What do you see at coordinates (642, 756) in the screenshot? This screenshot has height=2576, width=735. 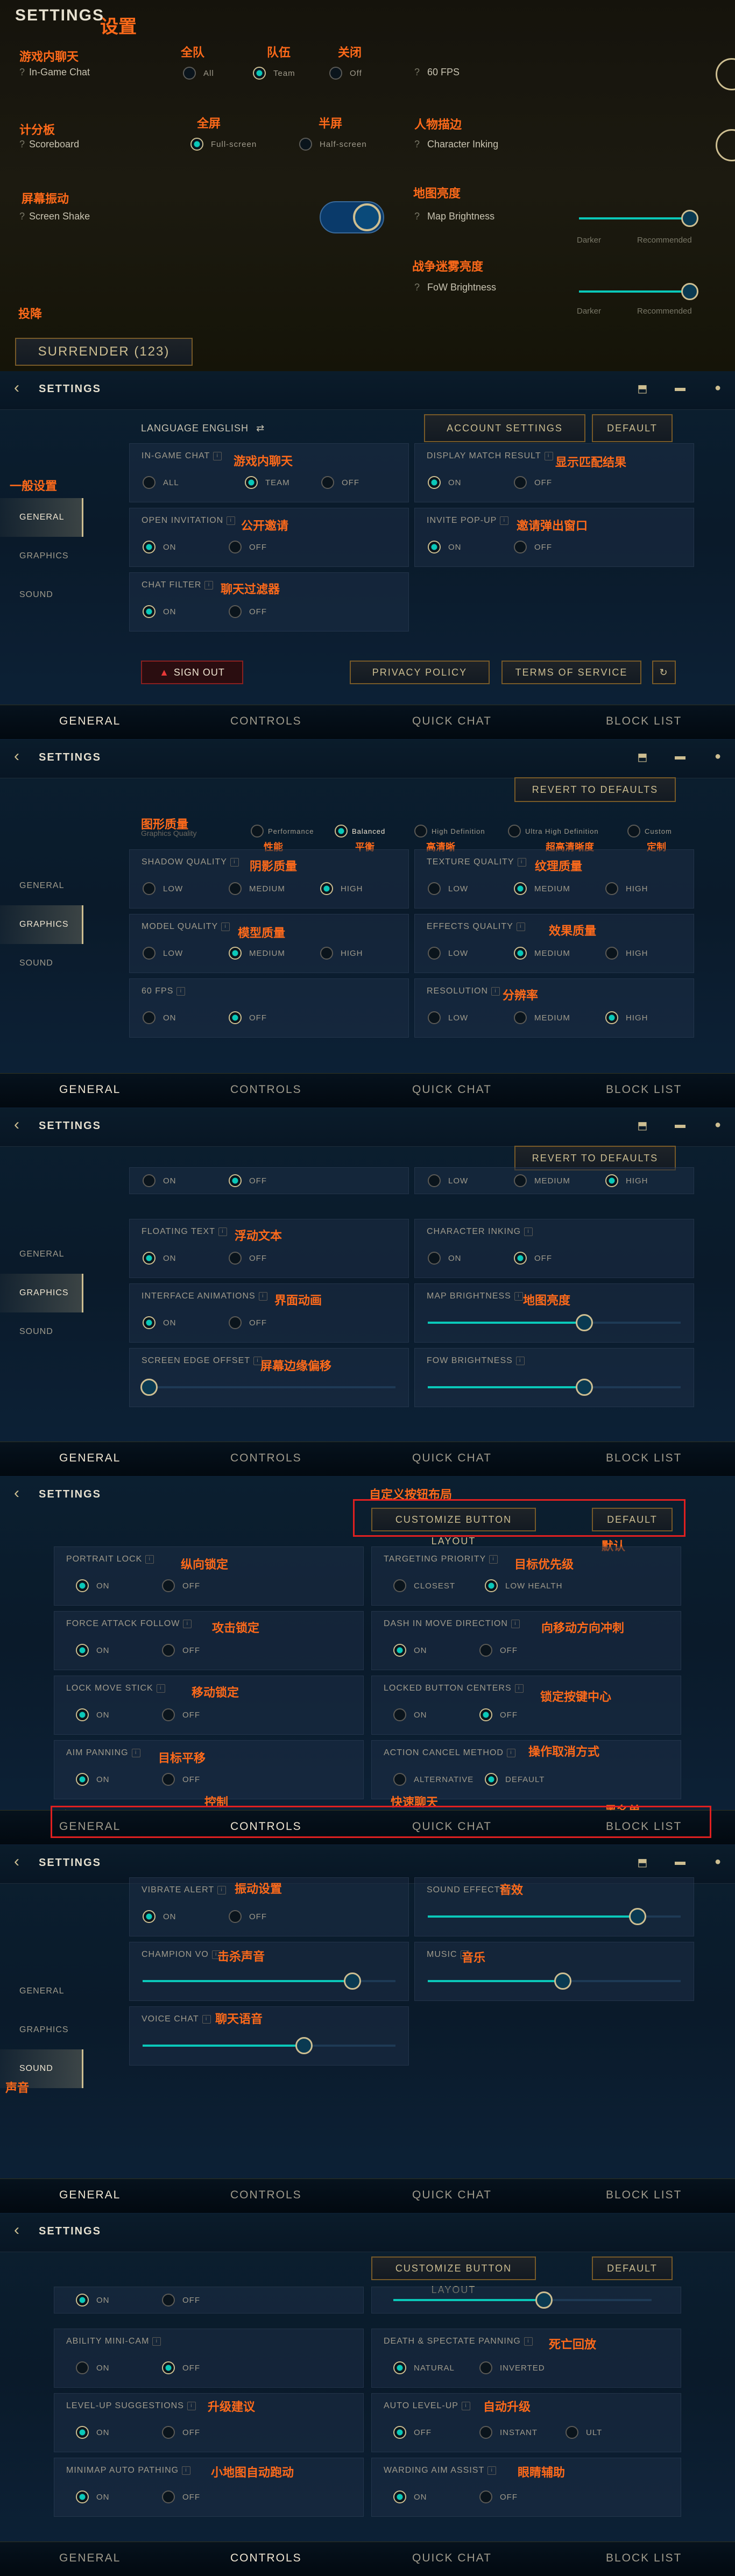 I see `mission-icon: ⬒` at bounding box center [642, 756].